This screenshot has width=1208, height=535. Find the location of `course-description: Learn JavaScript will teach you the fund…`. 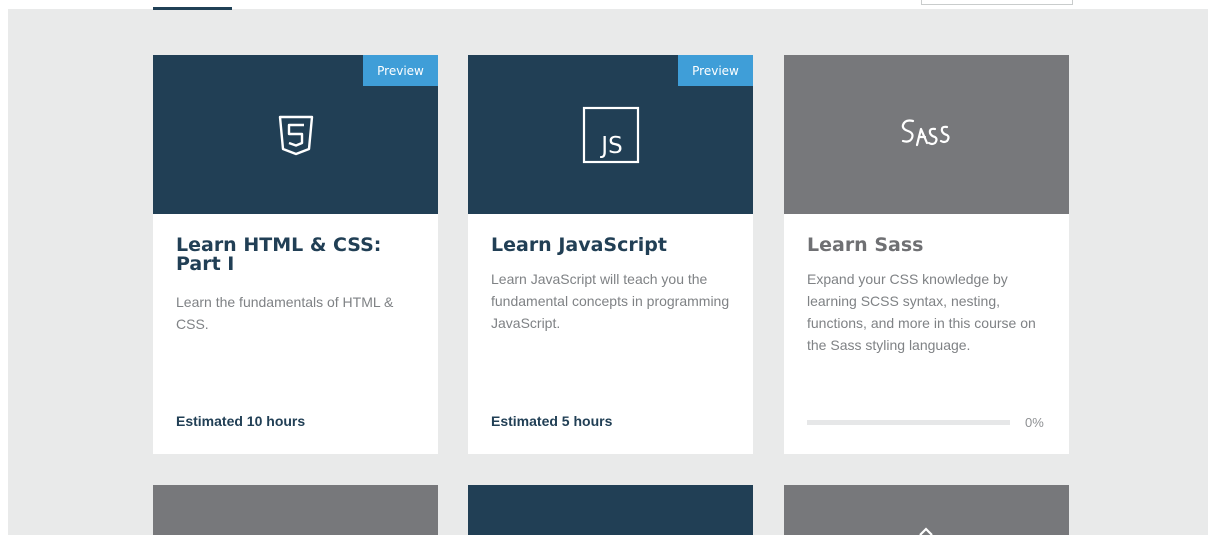

course-description: Learn JavaScript will teach you the fund… is located at coordinates (610, 301).